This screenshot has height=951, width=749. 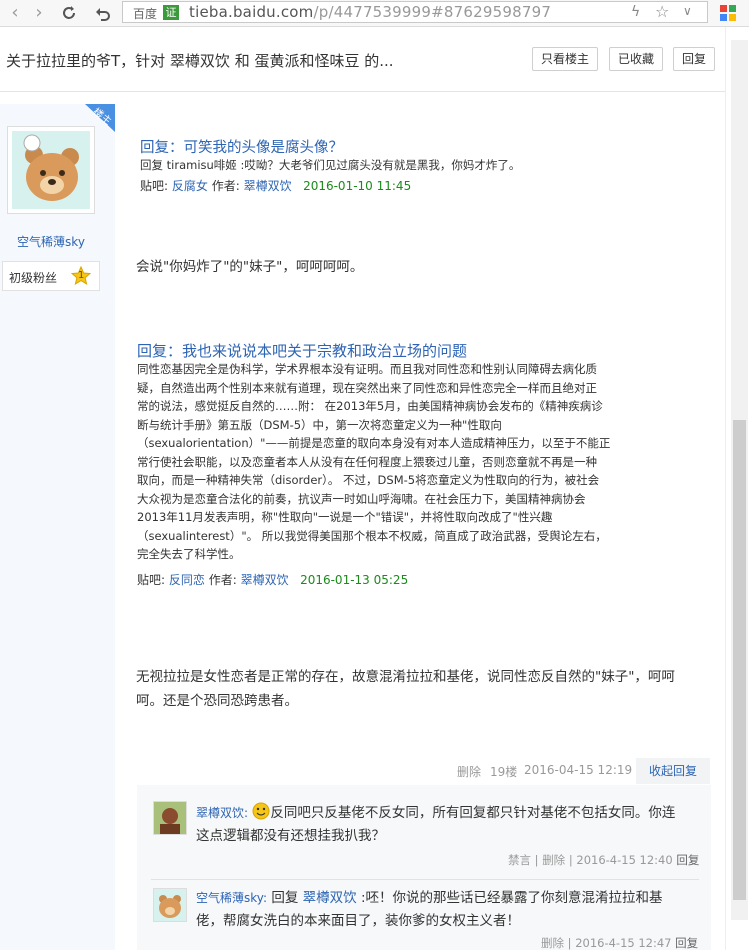 I want to click on quote2-line: 疑，自然造出两个性别本来就有道理，现在突然出来了同性恋和异性恋完全一样而且绝对正, so click(x=367, y=387).